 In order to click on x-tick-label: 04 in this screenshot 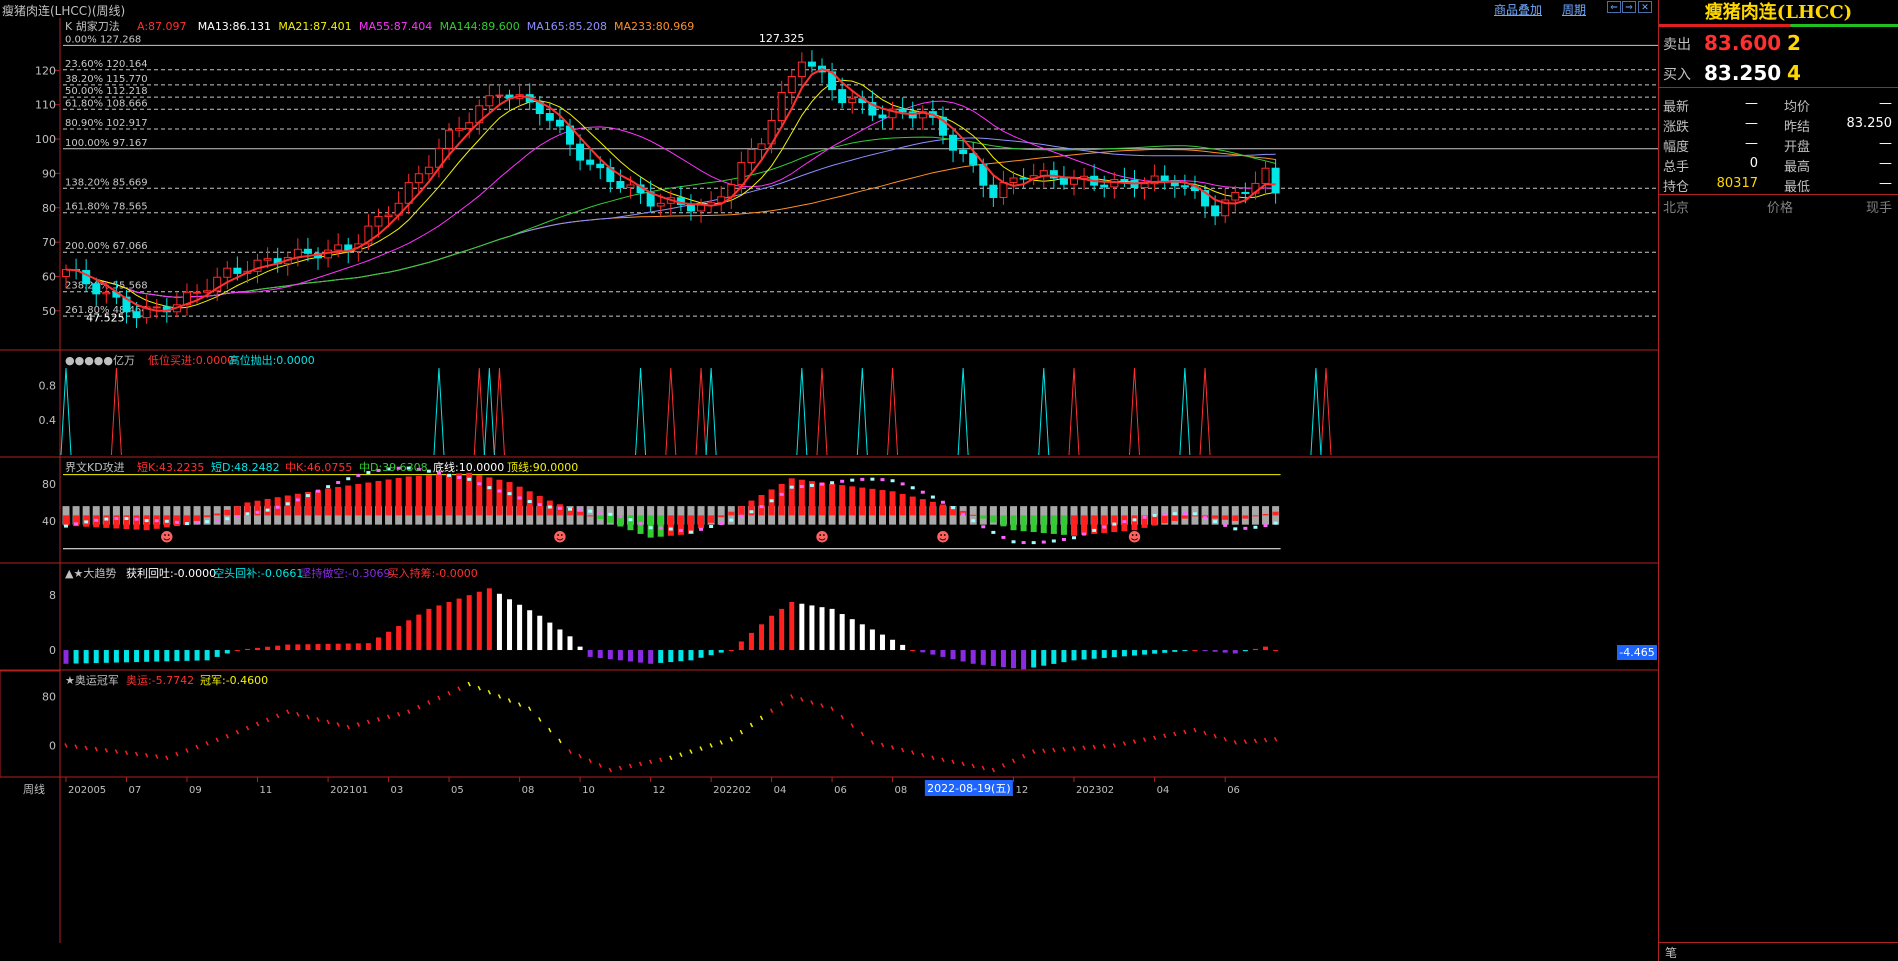, I will do `click(1163, 790)`.